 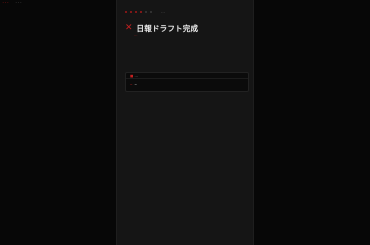 I want to click on page-title: 日報ドラフト完成, so click(x=167, y=28).